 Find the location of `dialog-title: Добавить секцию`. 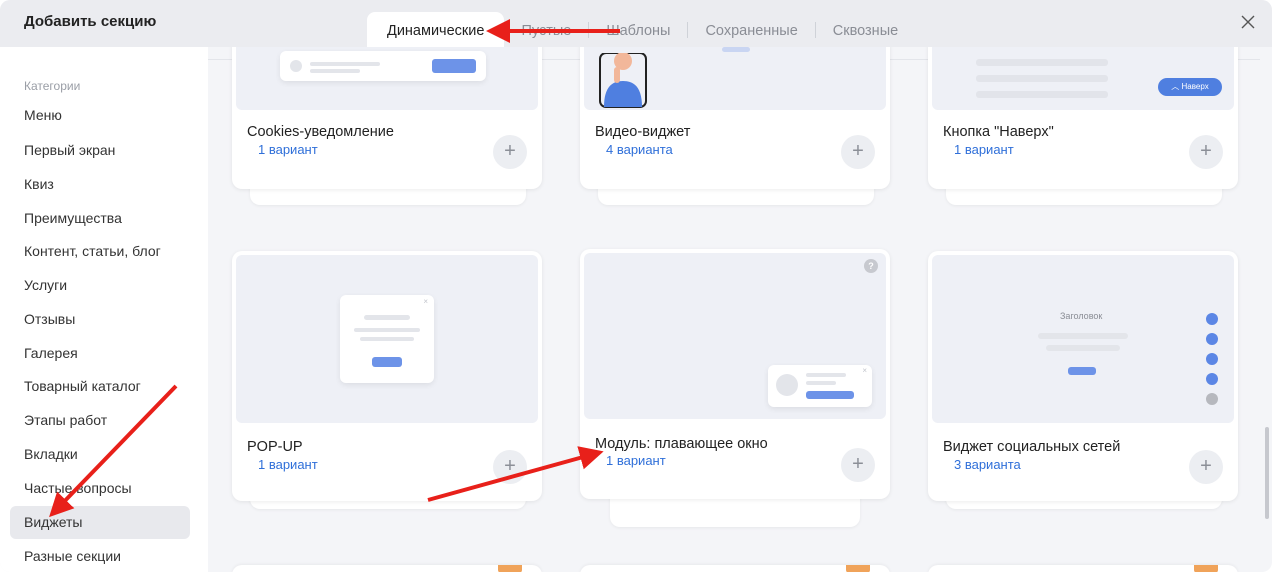

dialog-title: Добавить секцию is located at coordinates (90, 21).